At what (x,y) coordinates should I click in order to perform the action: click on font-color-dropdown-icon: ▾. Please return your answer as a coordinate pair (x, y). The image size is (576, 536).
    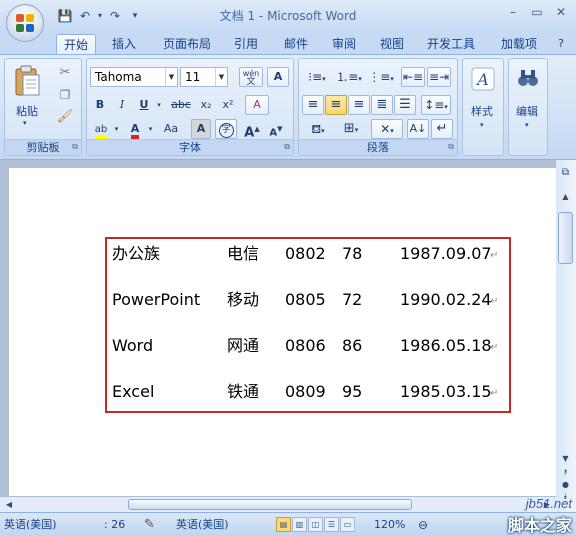
    Looking at the image, I should click on (150, 129).